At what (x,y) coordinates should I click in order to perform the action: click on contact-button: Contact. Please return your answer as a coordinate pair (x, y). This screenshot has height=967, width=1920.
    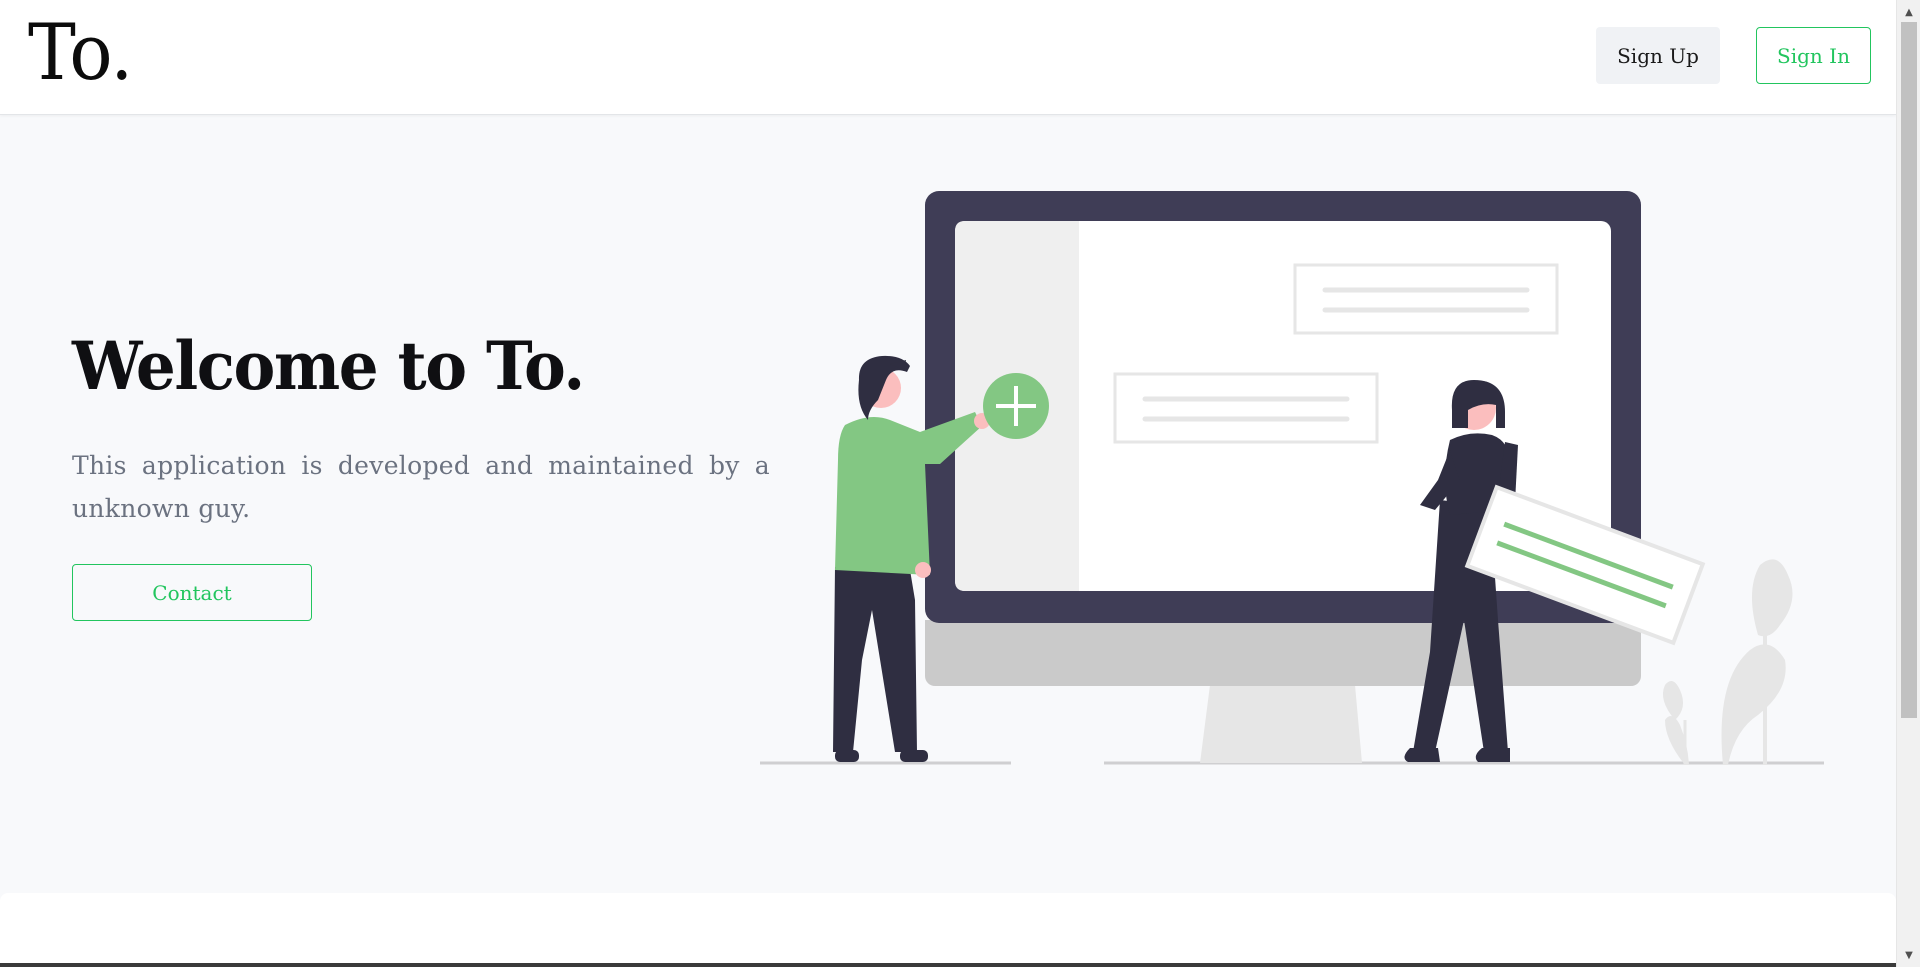
    Looking at the image, I should click on (192, 592).